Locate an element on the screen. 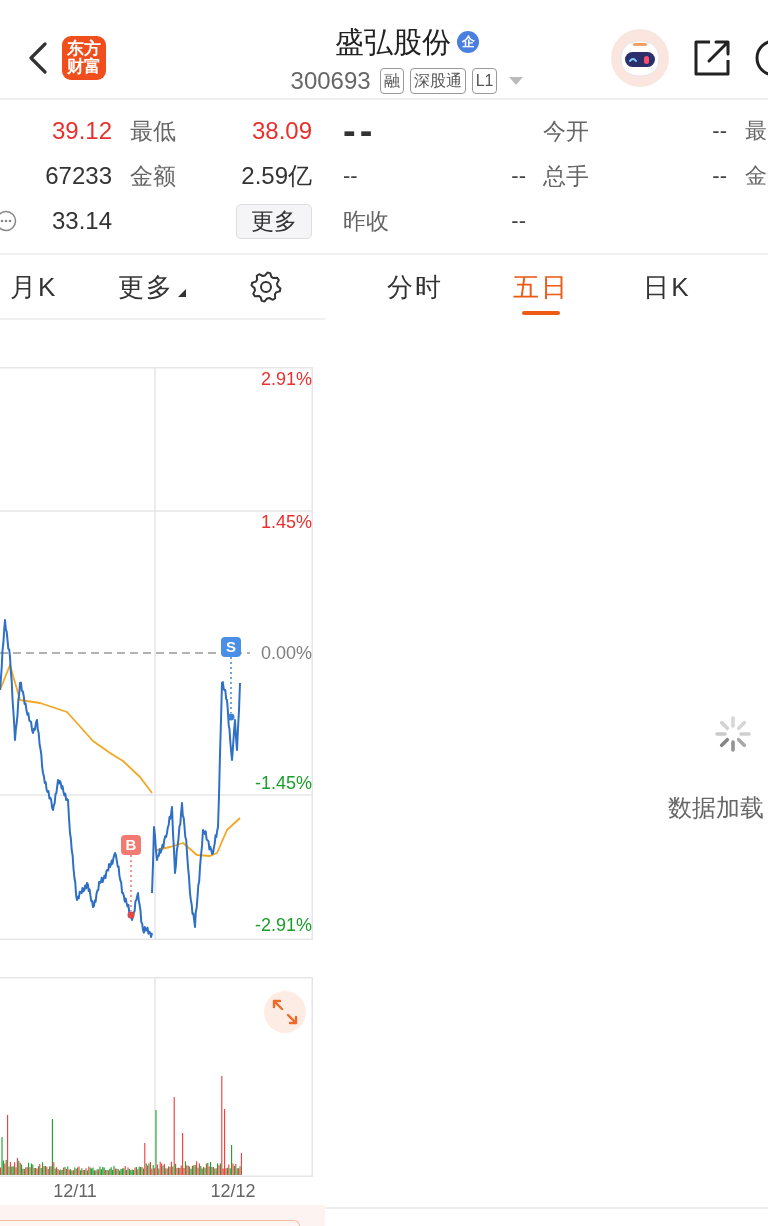  chart-period-tab: 月K is located at coordinates (34, 286).